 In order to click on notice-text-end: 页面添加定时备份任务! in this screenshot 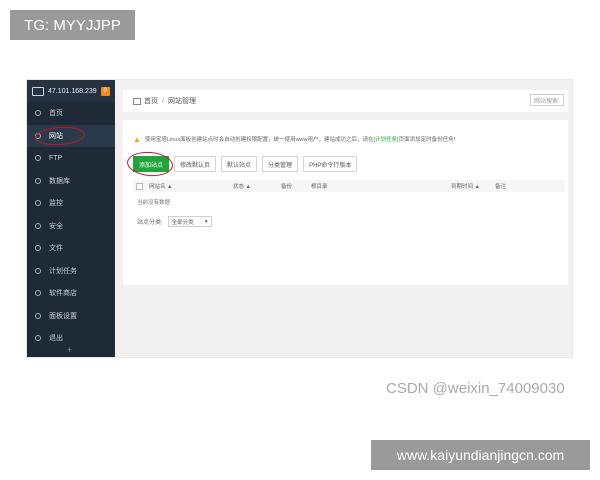, I will do `click(427, 140)`.